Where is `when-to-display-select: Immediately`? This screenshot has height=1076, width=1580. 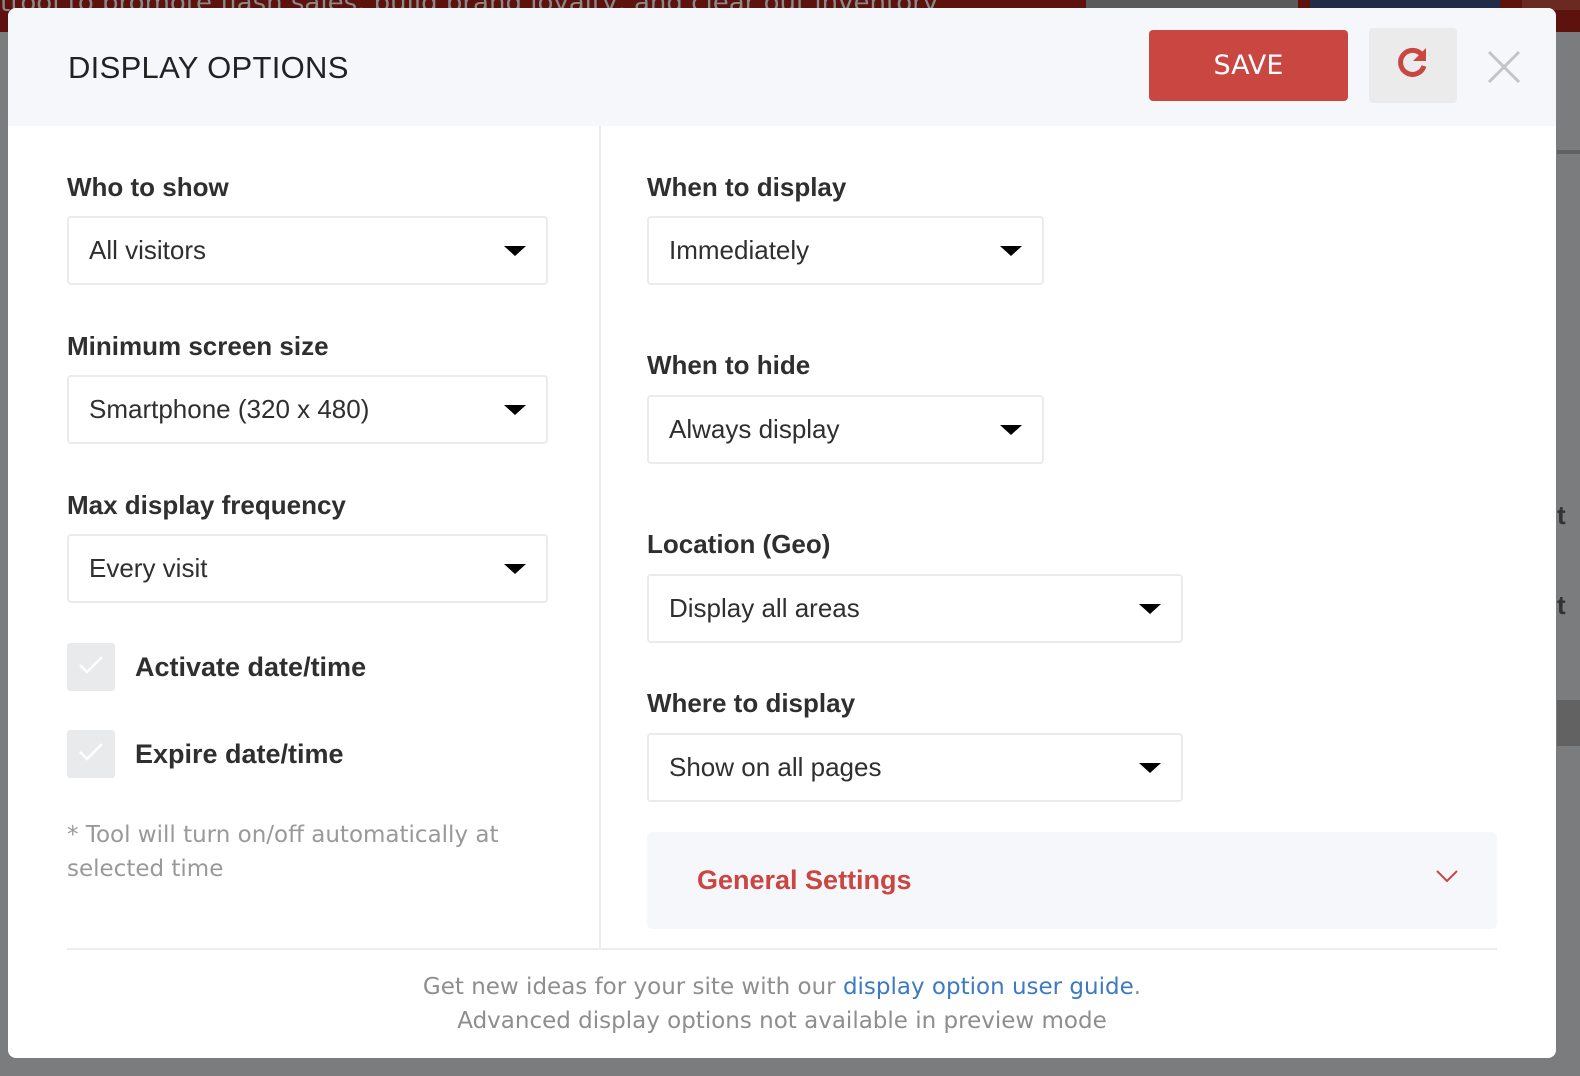
when-to-display-select: Immediately is located at coordinates (845, 250).